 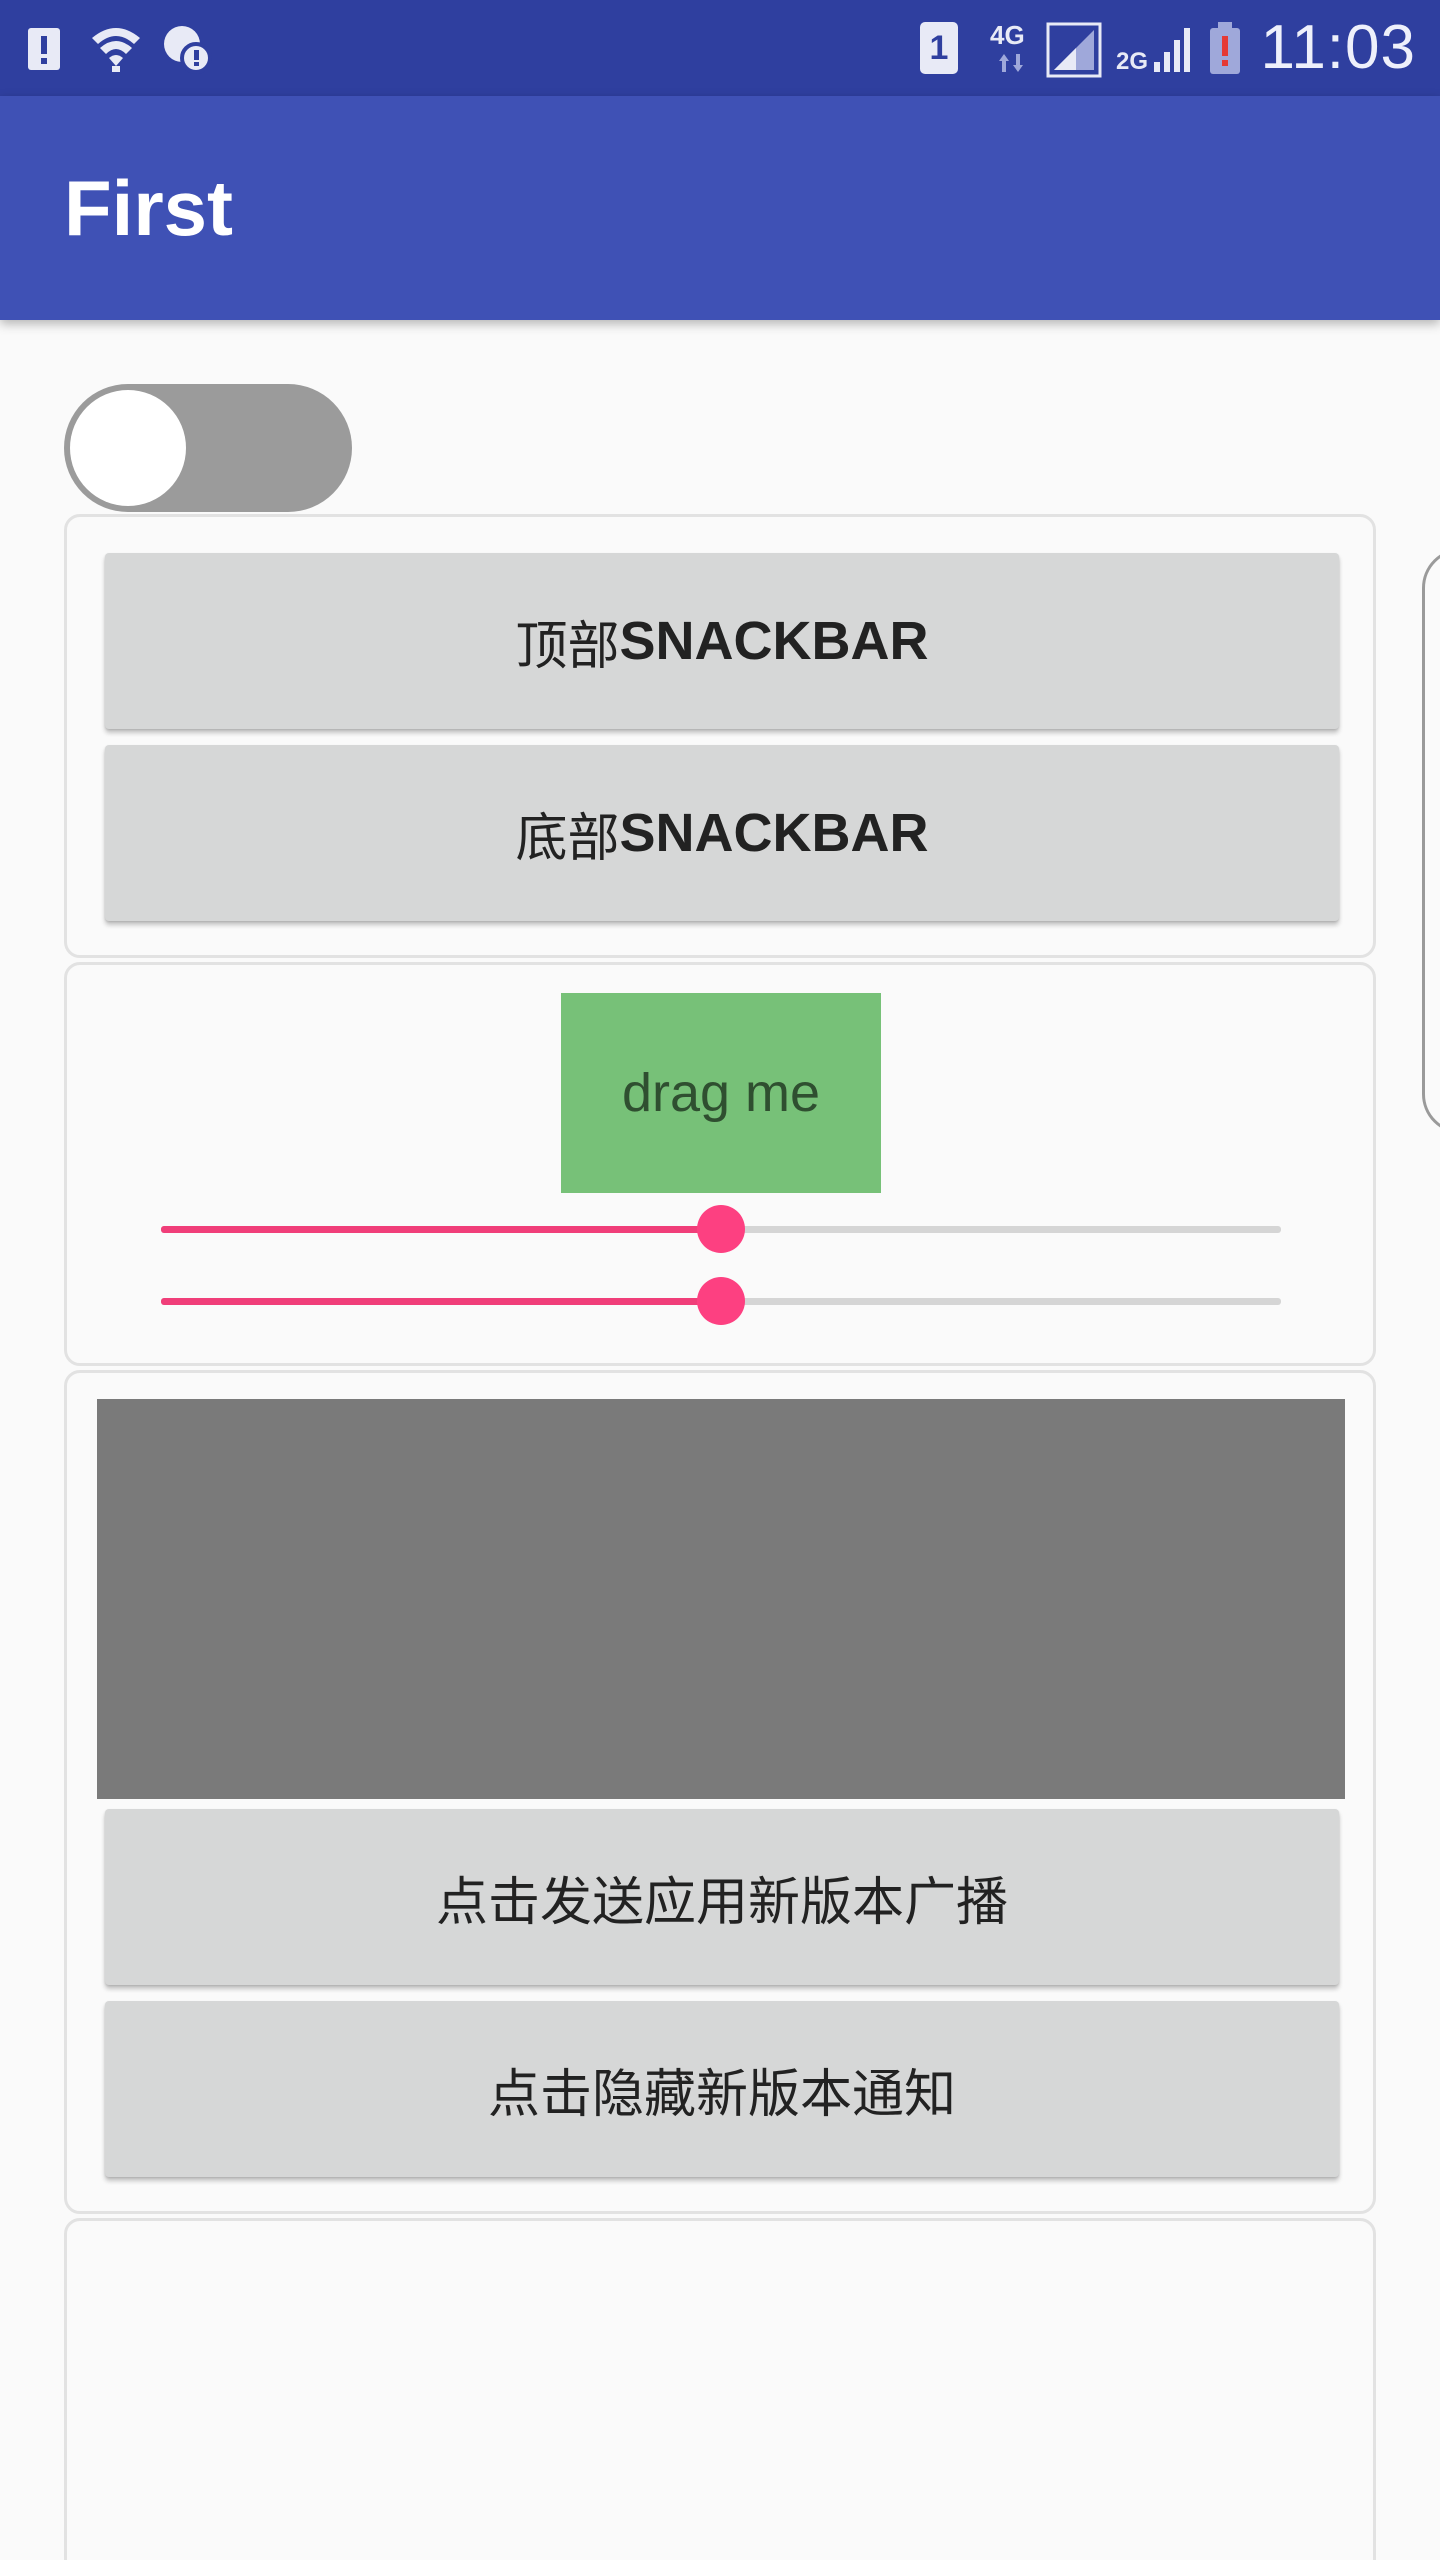 What do you see at coordinates (208, 448) in the screenshot?
I see `toggle-switch` at bounding box center [208, 448].